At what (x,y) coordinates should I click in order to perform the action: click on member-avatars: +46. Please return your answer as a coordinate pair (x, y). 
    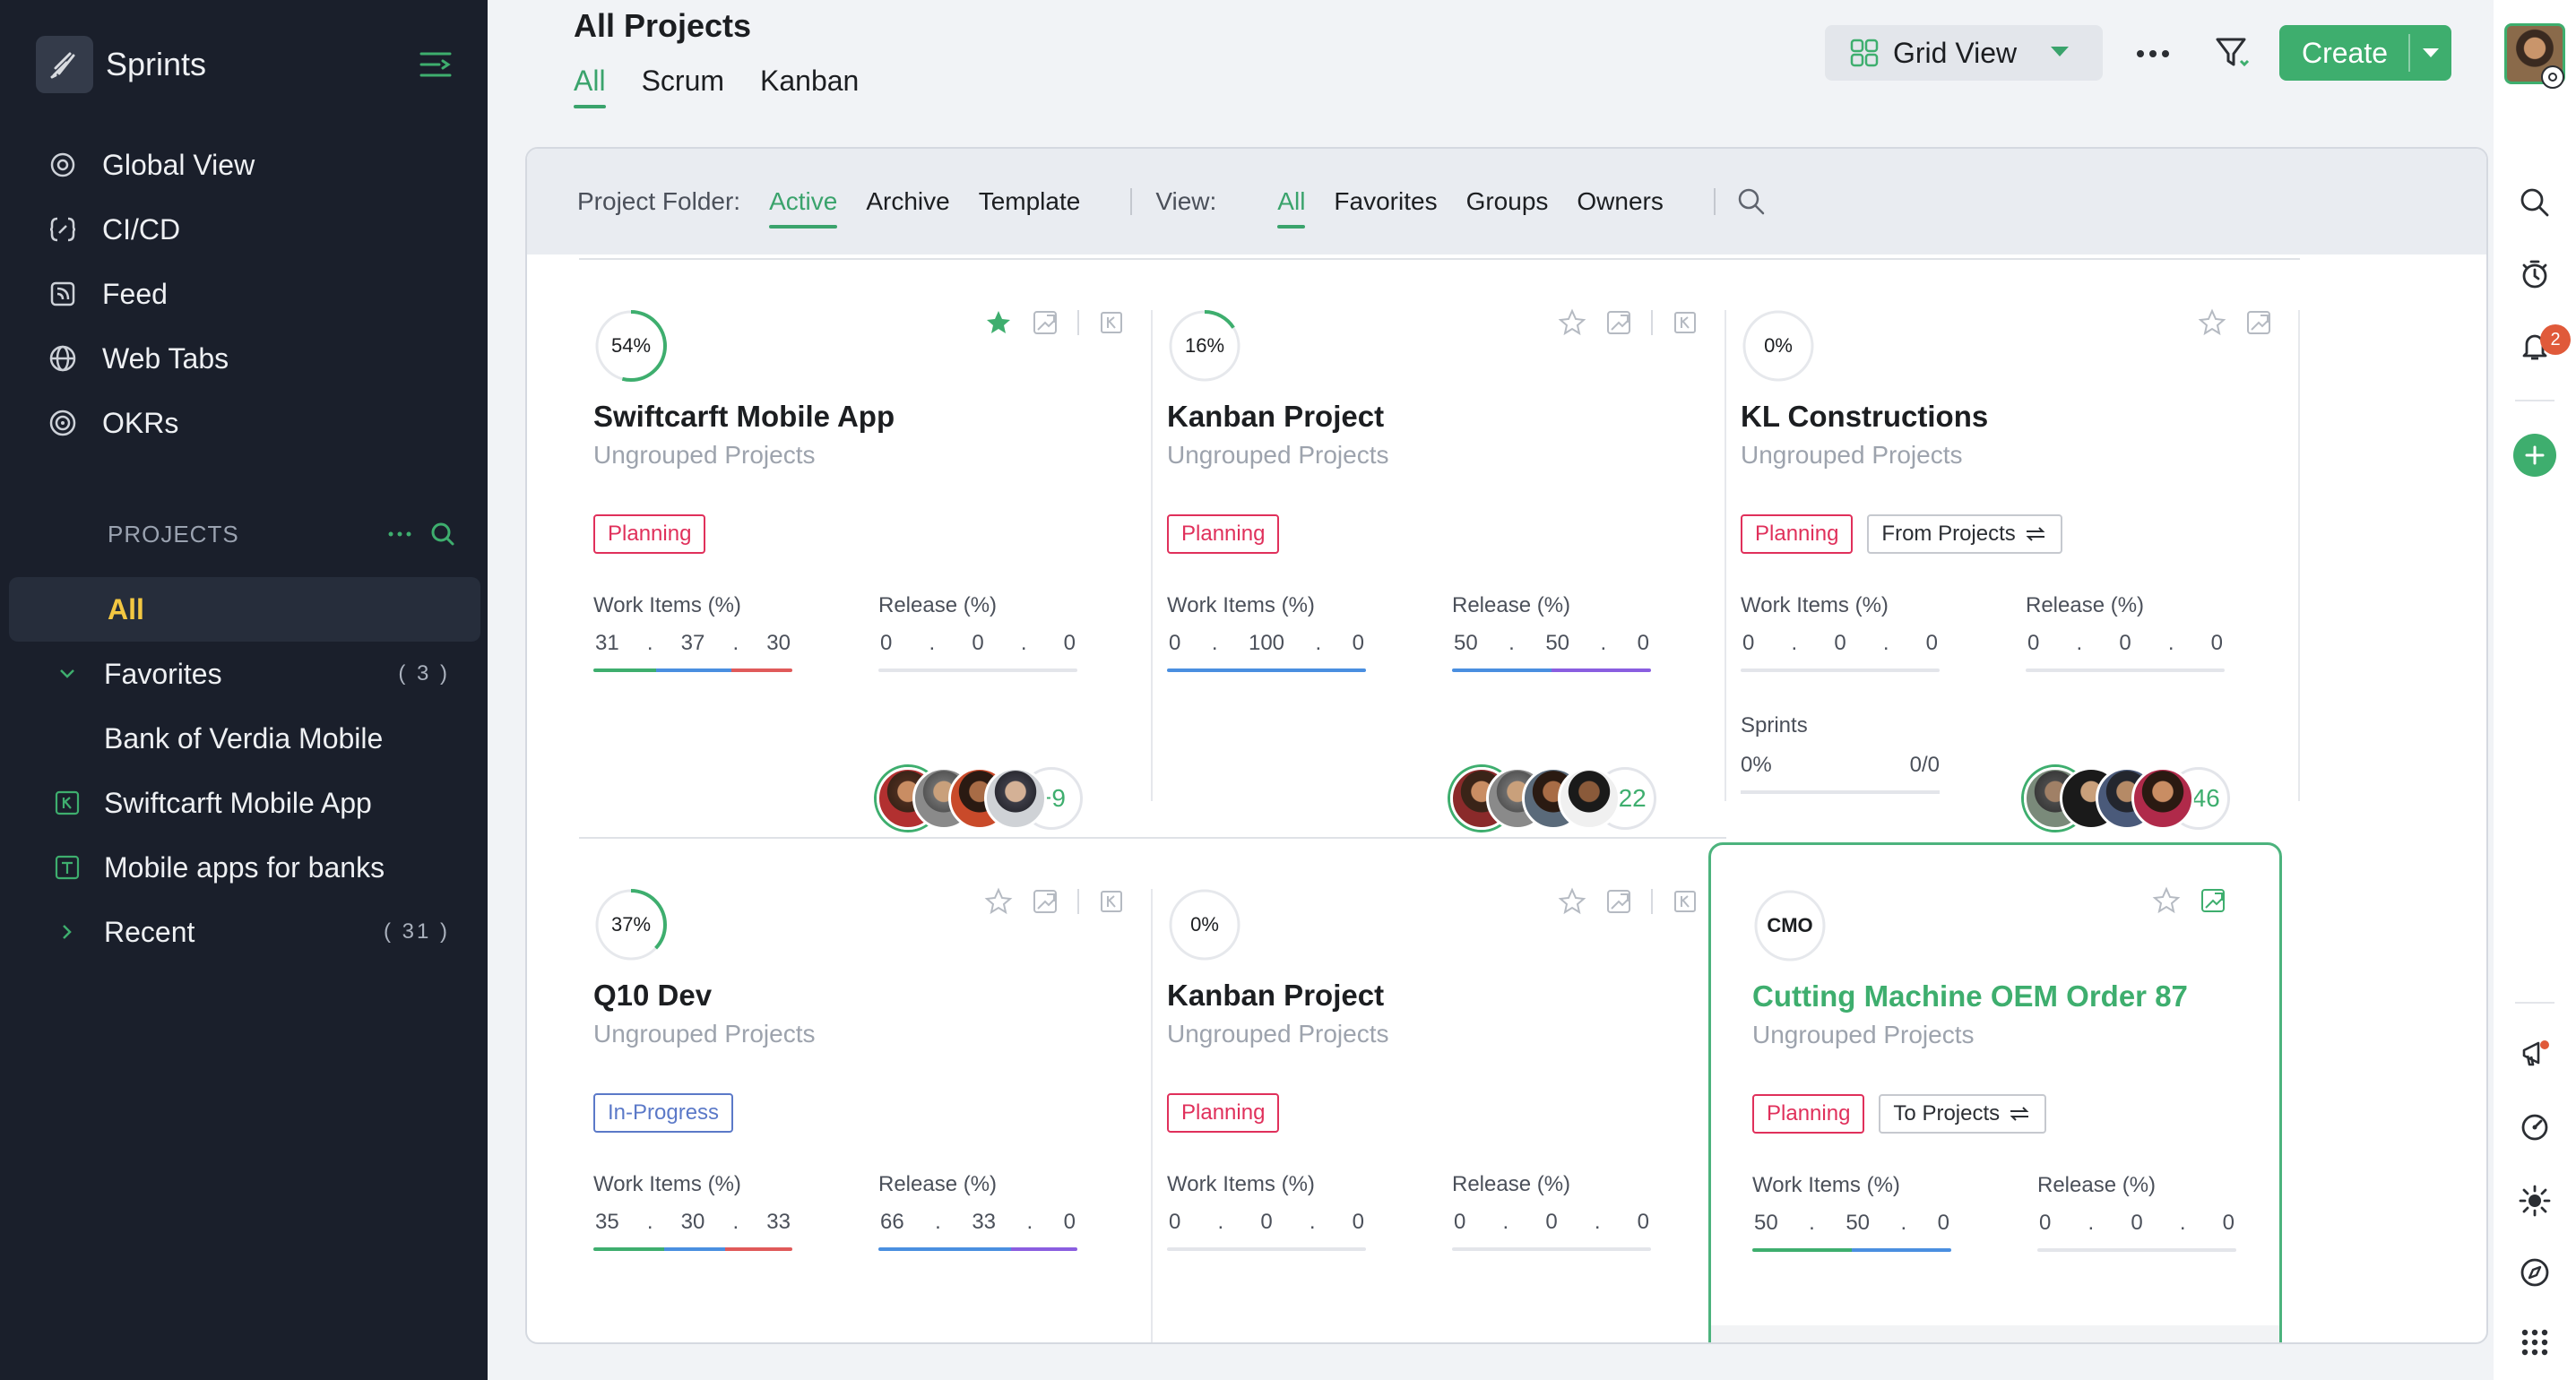
    Looking at the image, I should click on (2127, 798).